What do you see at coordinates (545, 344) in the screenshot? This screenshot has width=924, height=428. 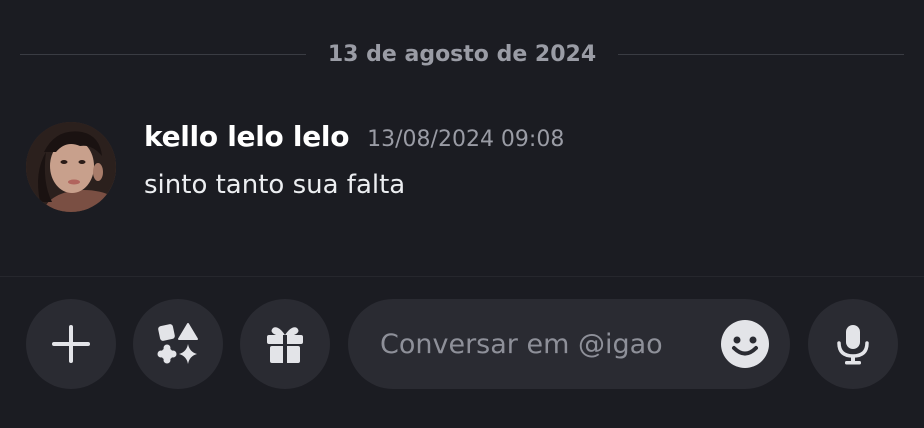 I see `message-input` at bounding box center [545, 344].